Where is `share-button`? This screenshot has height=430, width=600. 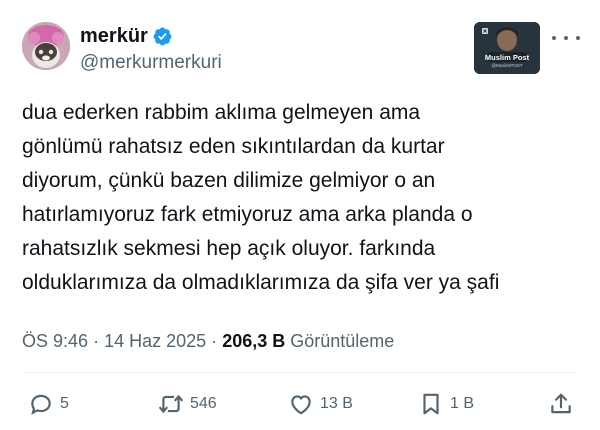 share-button is located at coordinates (561, 404).